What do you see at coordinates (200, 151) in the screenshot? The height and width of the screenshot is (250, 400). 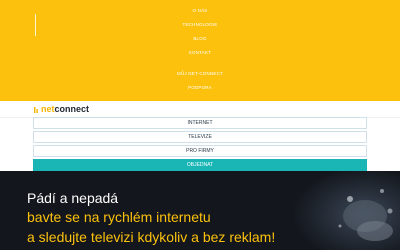 I see `sub-nav-pro-firmy: PRO FIRMY` at bounding box center [200, 151].